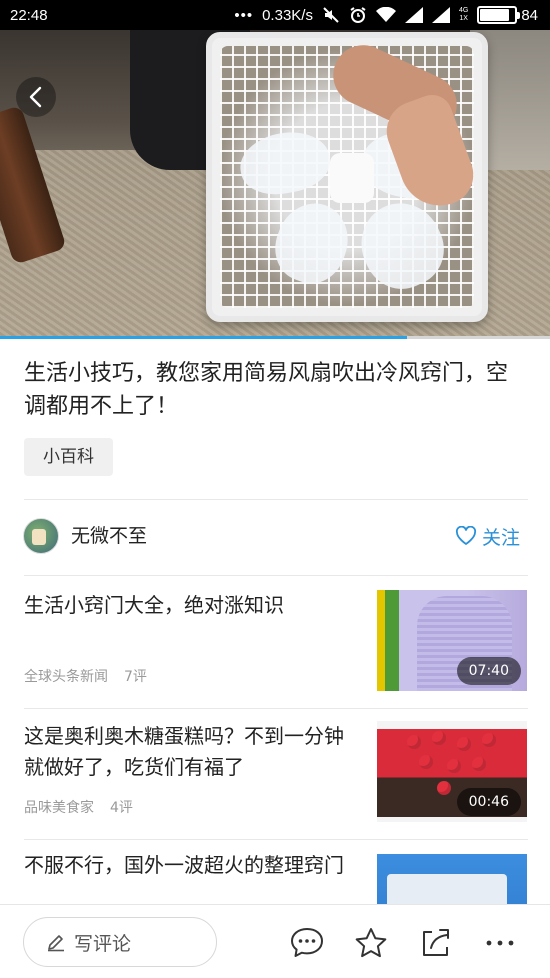 The height and width of the screenshot is (978, 550). Describe the element at coordinates (244, 15) in the screenshot. I see `more-notifications-icon: •••` at that location.